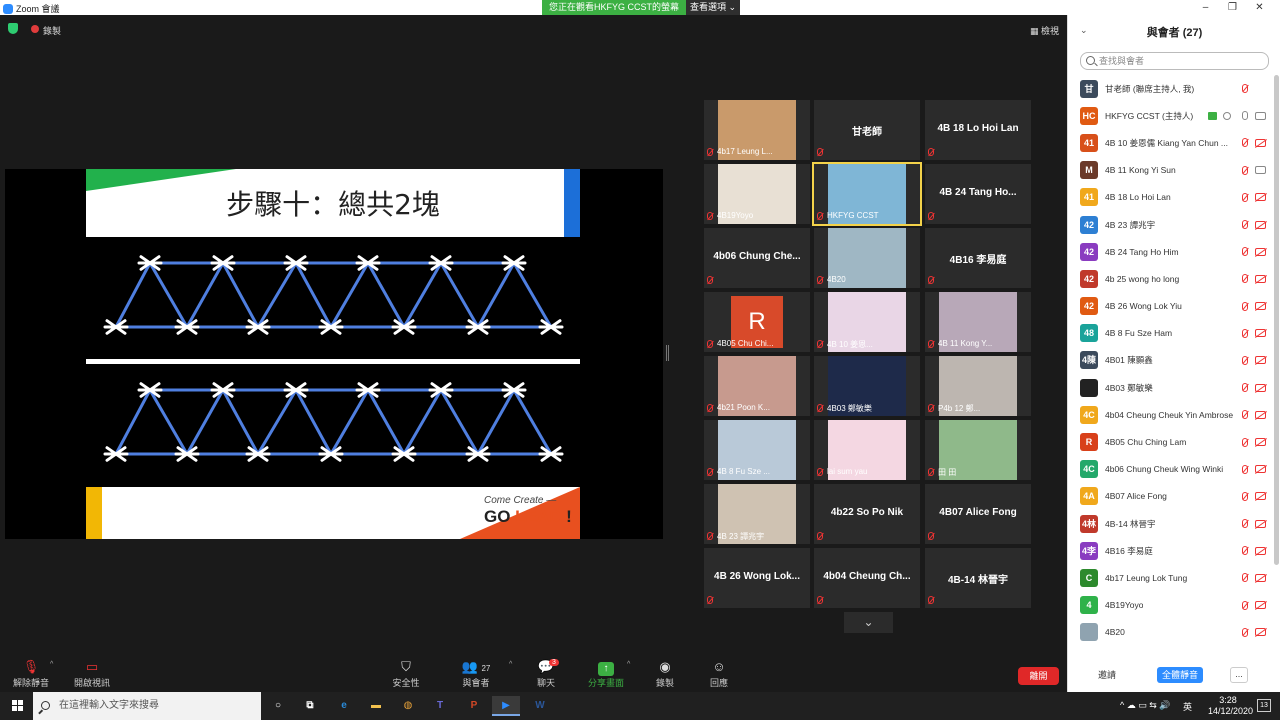 The width and height of the screenshot is (1280, 720). Describe the element at coordinates (1276, 320) in the screenshot. I see `participant-list-scrollbar` at that location.